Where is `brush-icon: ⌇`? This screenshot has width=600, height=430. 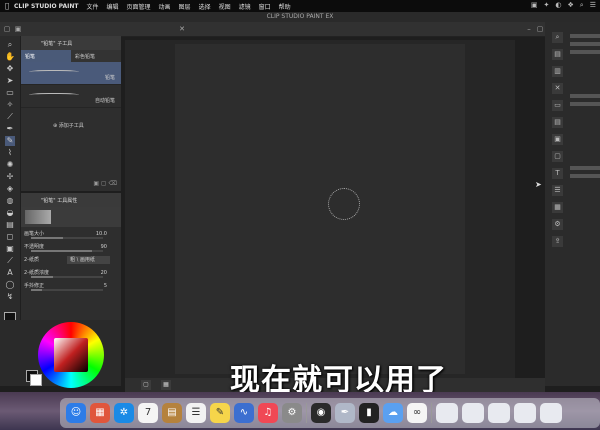
brush-icon: ⌇ is located at coordinates (10, 153).